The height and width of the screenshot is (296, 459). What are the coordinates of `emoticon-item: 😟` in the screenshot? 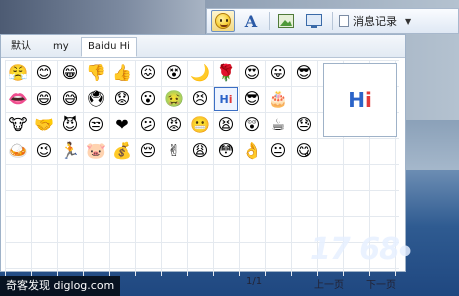 It's located at (122, 99).